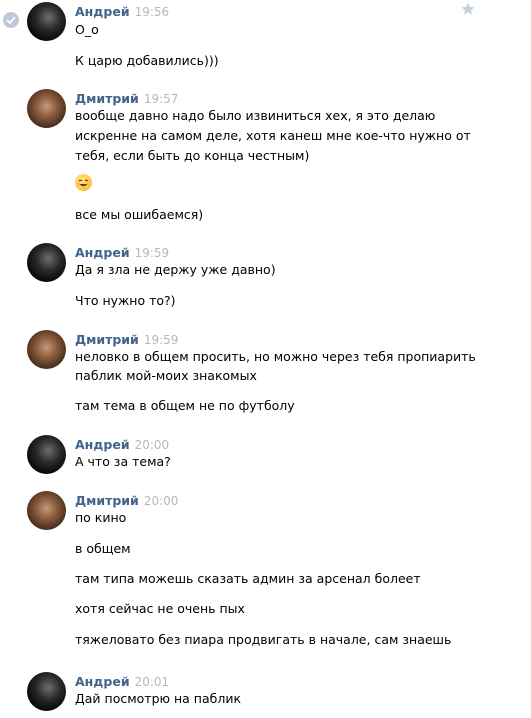  I want to click on smiling-face-icon, so click(83, 182).